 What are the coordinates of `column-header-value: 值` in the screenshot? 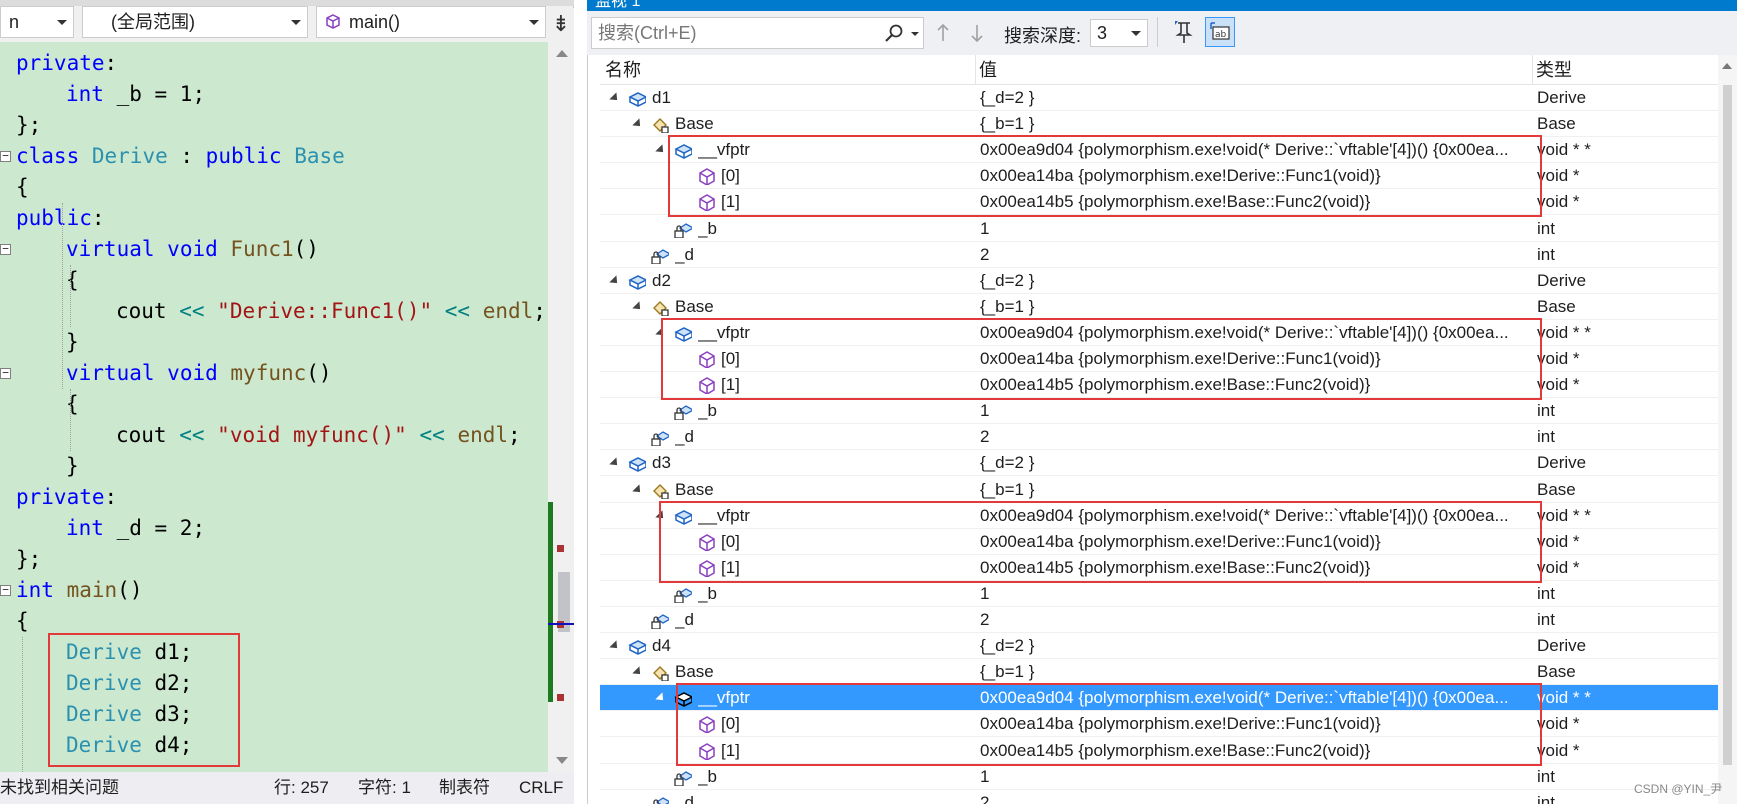 It's located at (988, 70).